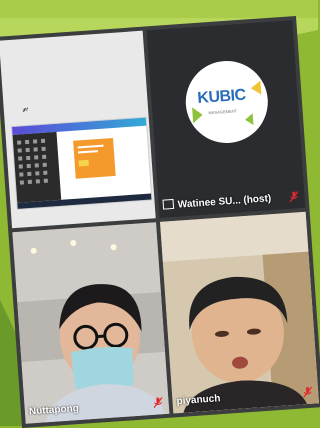 Image resolution: width=320 pixels, height=428 pixels. Describe the element at coordinates (223, 112) in the screenshot. I see `logo-subtext: MANAGEMENT` at that location.